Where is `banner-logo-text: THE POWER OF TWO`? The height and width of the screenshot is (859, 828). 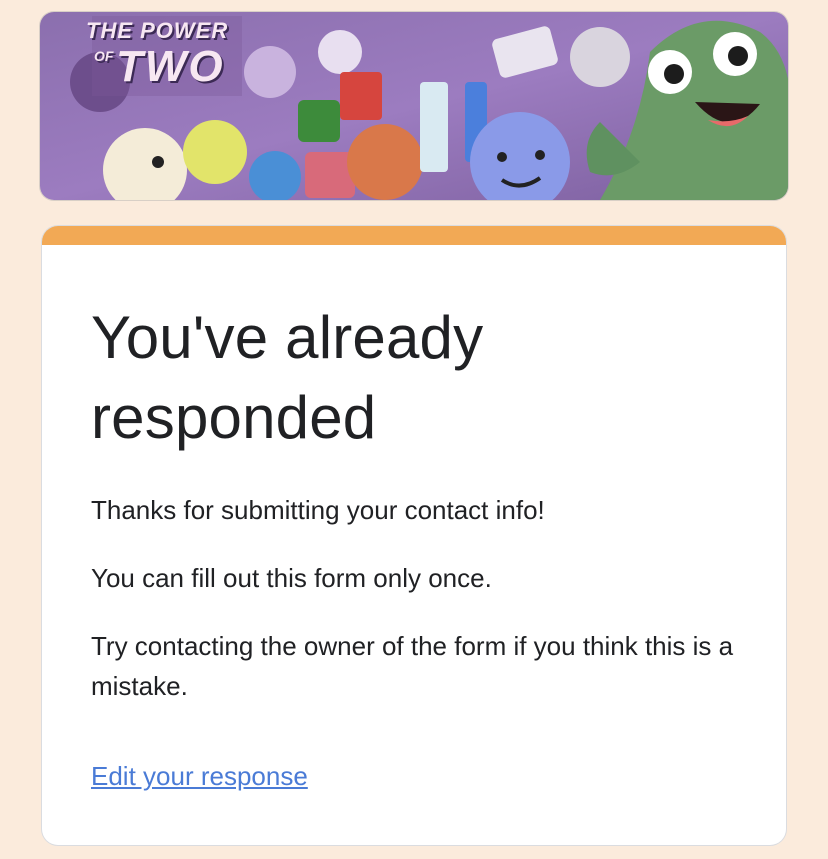 banner-logo-text: THE POWER OF TWO is located at coordinates (169, 58).